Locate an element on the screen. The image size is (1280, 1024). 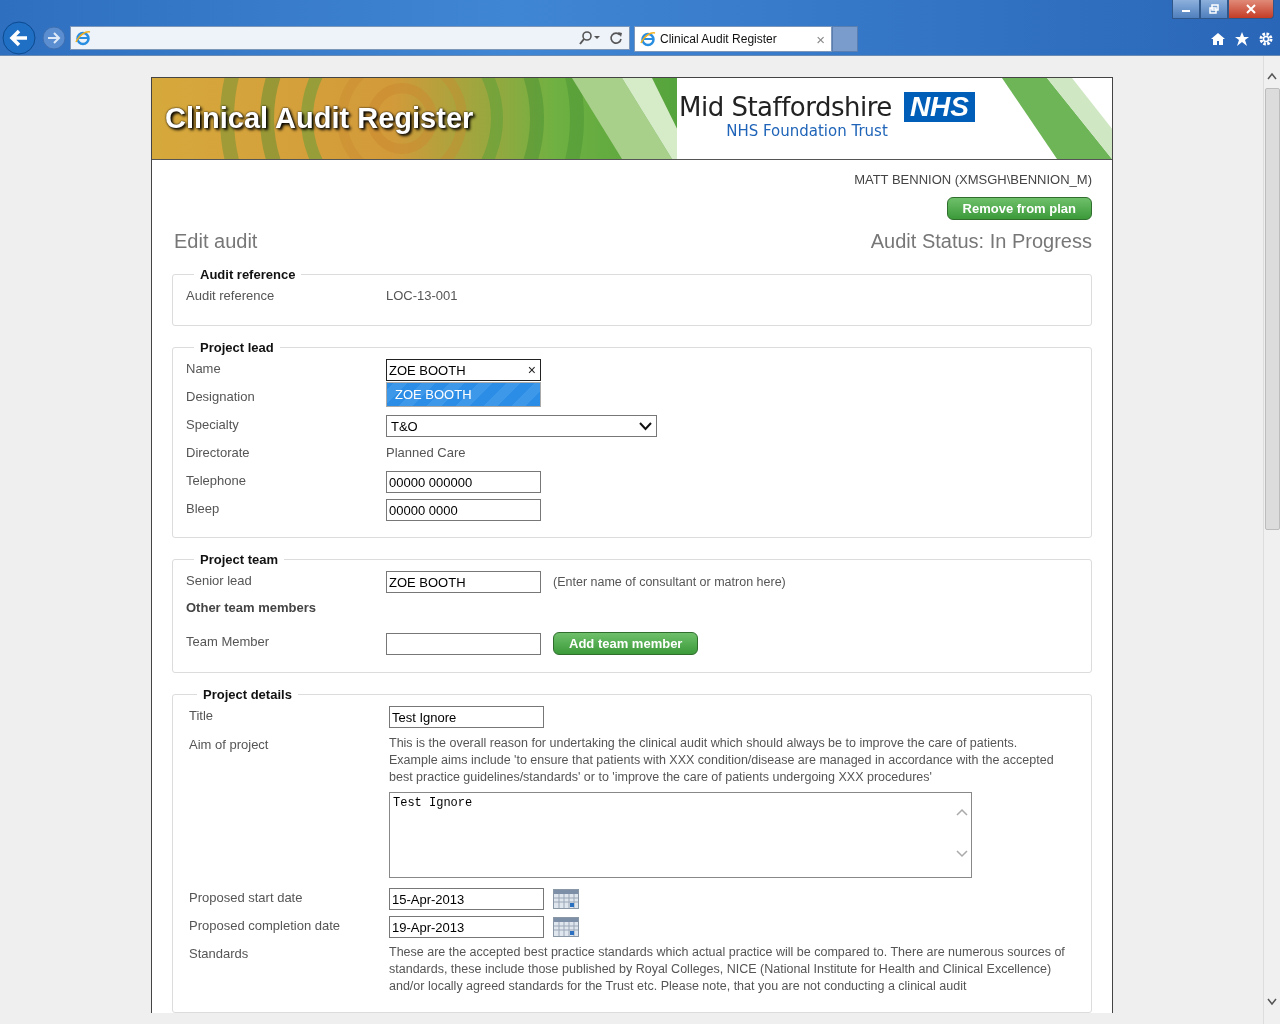
page-title: Edit audit is located at coordinates (216, 241).